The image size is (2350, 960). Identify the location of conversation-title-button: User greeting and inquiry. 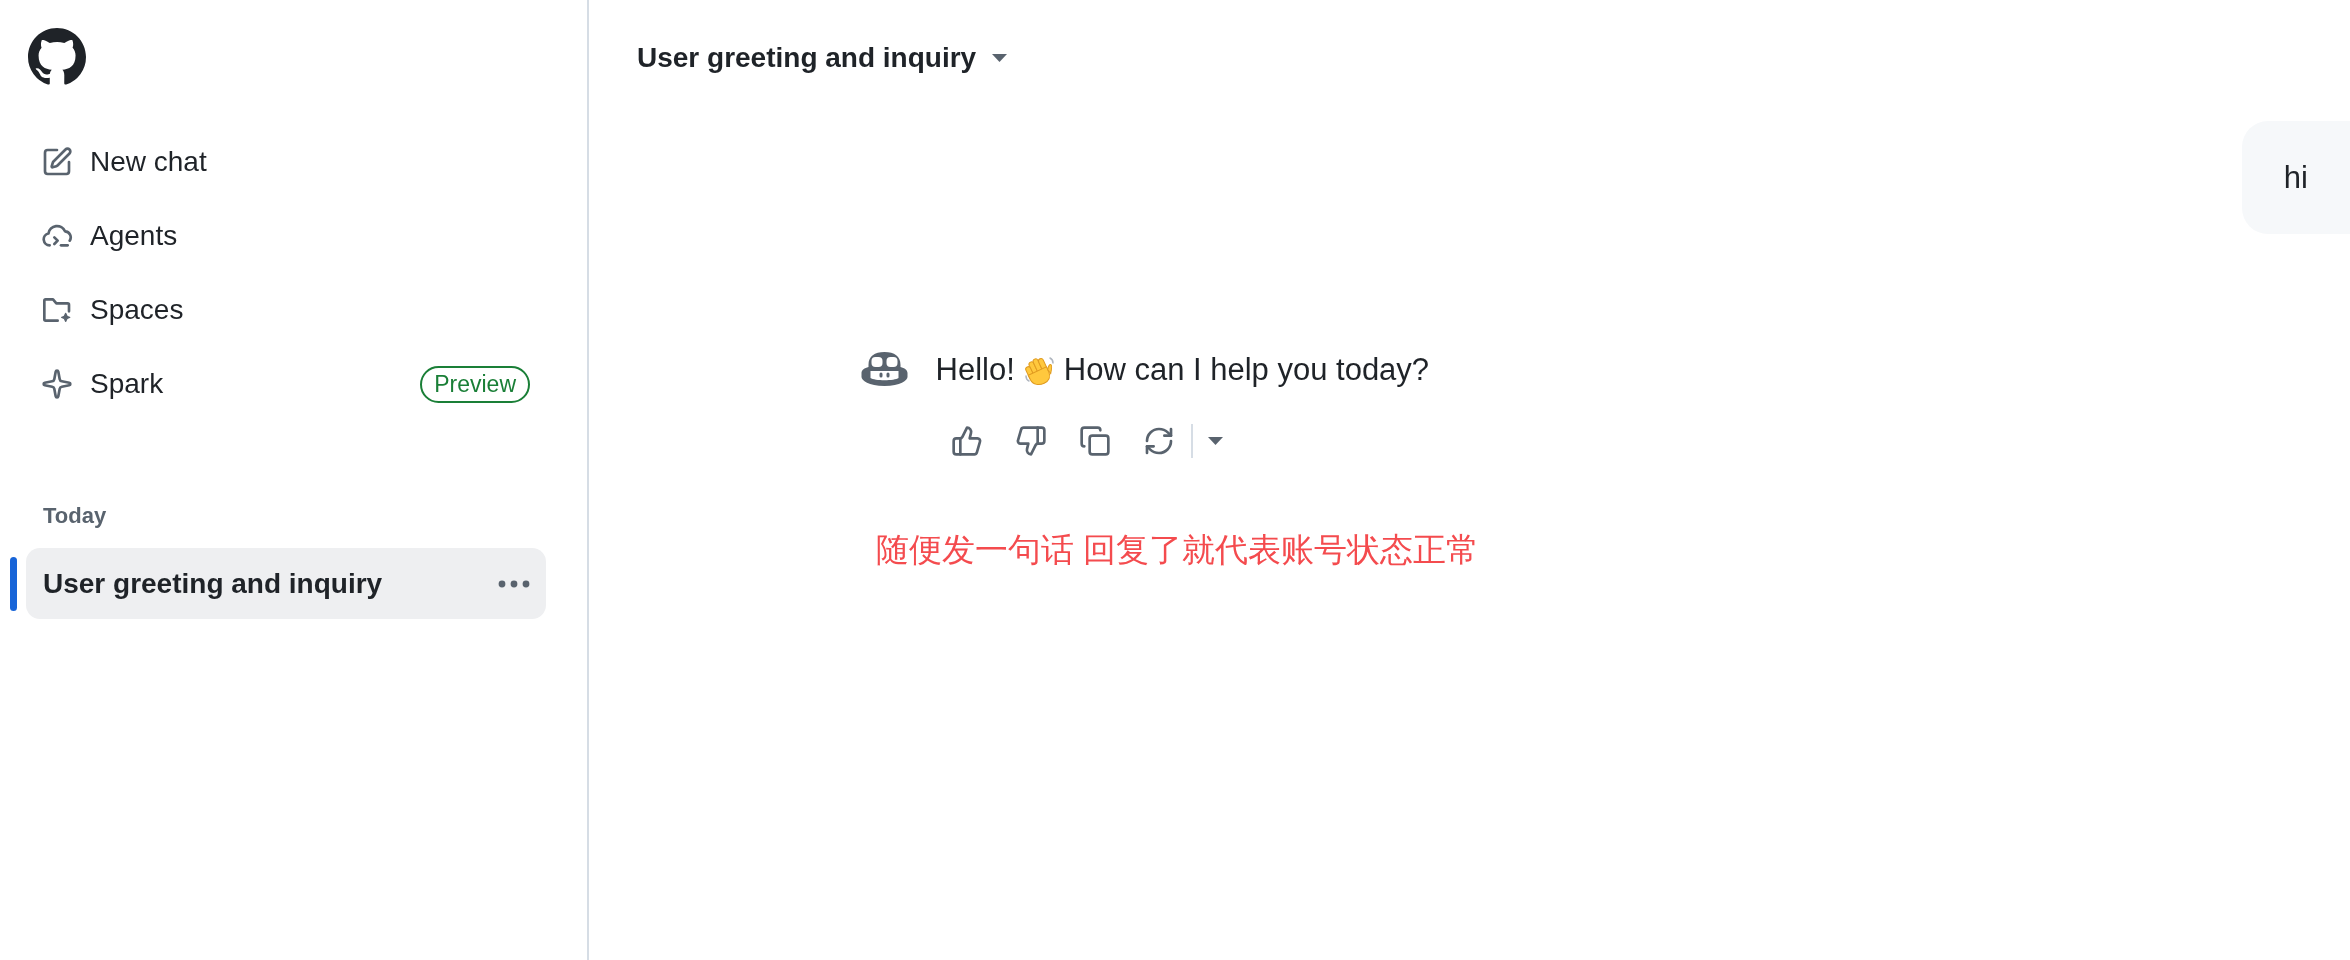
(822, 58).